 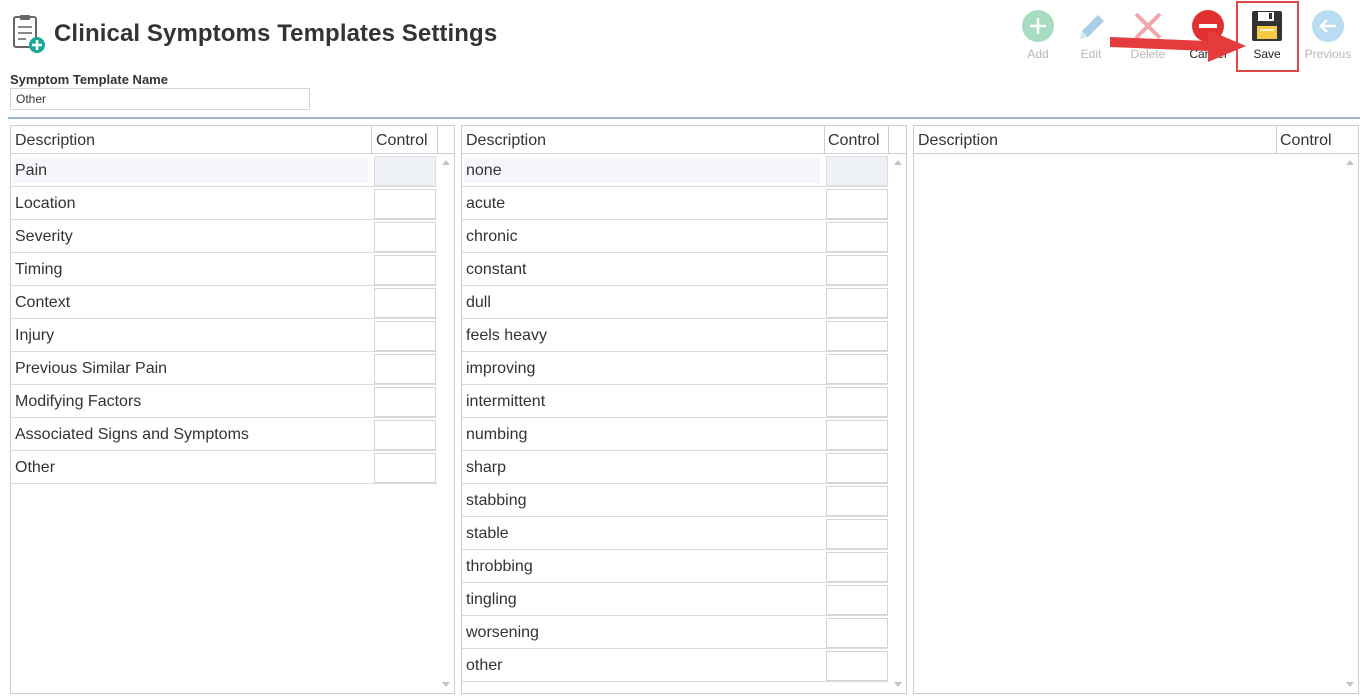 What do you see at coordinates (276, 33) in the screenshot?
I see `page-title: Clinical Symptoms Templates Settings` at bounding box center [276, 33].